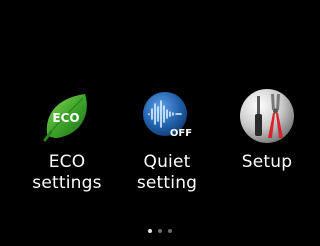  I want to click on setup-label-line1: Setup, so click(267, 162).